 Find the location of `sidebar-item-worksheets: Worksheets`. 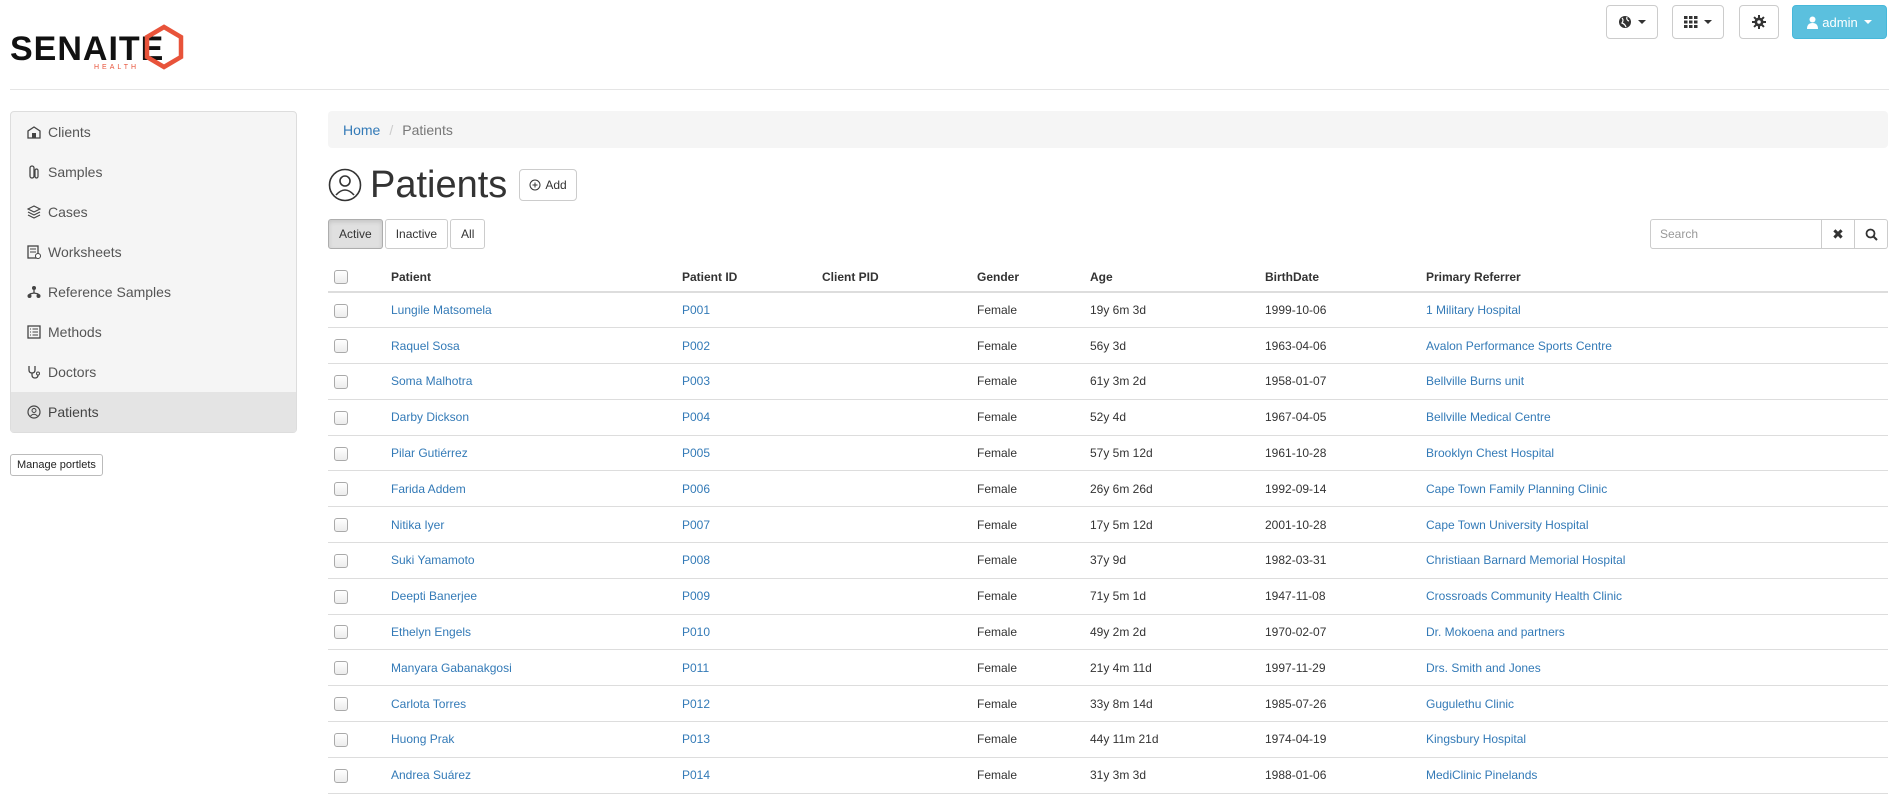

sidebar-item-worksheets: Worksheets is located at coordinates (153, 252).